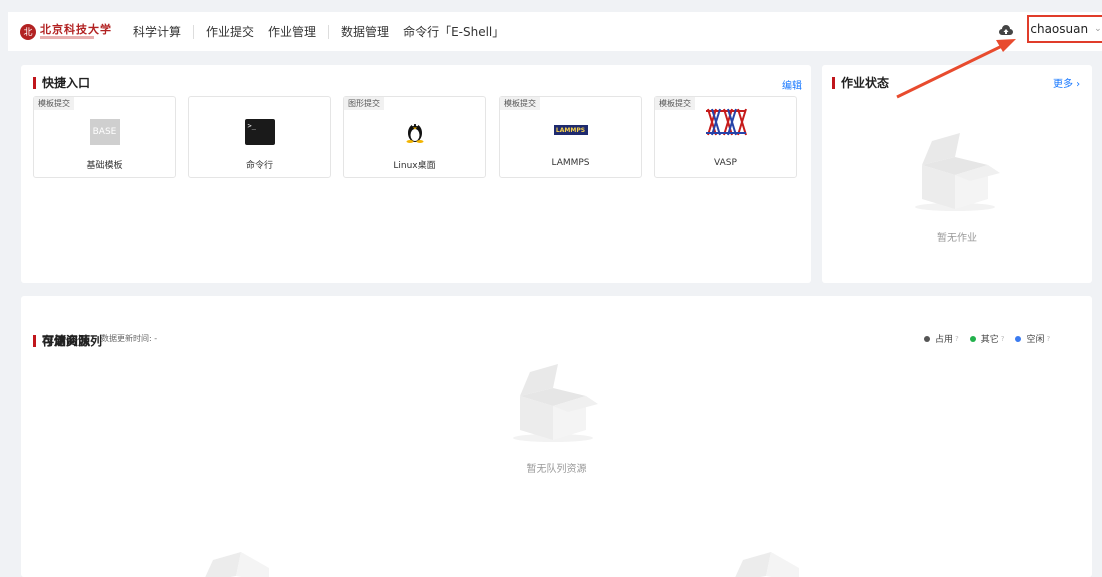  Describe the element at coordinates (725, 163) in the screenshot. I see `tile-name: VASP` at that location.